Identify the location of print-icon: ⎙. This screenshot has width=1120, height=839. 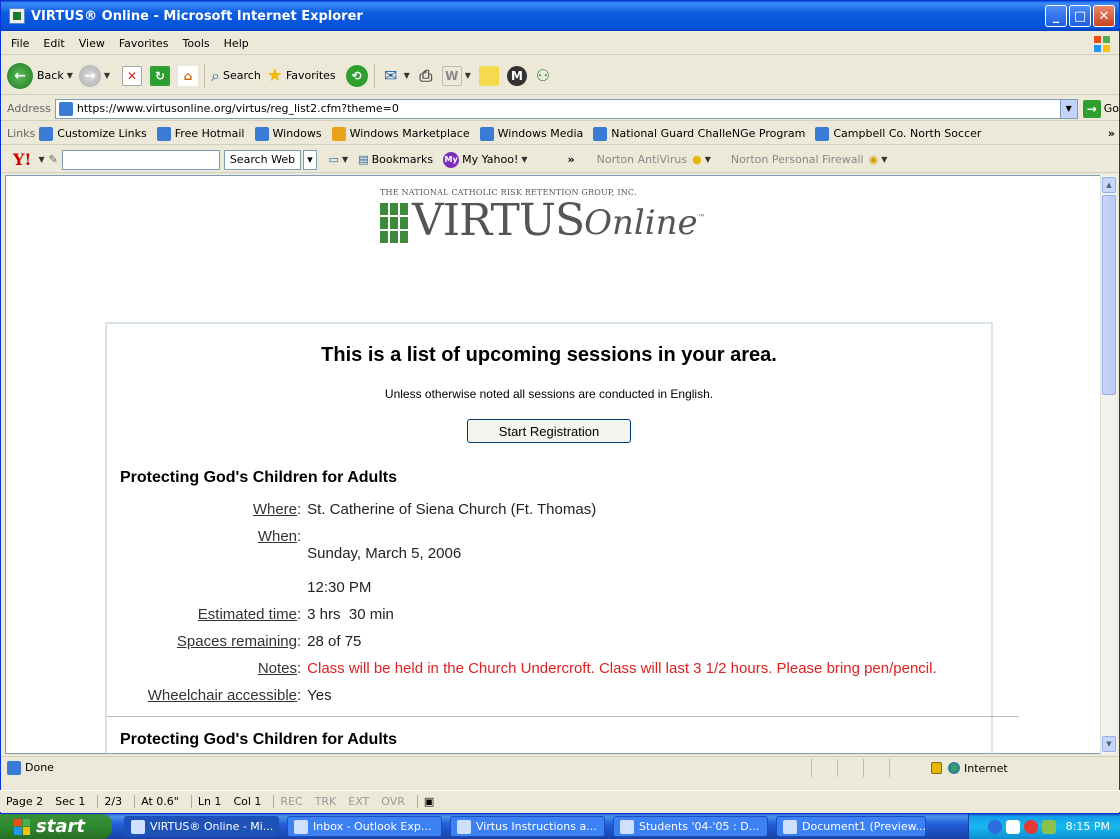
(426, 76).